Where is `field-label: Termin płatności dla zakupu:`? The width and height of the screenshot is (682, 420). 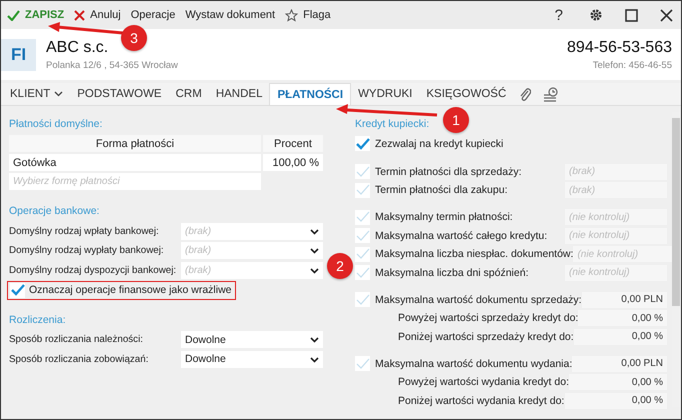 field-label: Termin płatności dla zakupu: is located at coordinates (441, 190).